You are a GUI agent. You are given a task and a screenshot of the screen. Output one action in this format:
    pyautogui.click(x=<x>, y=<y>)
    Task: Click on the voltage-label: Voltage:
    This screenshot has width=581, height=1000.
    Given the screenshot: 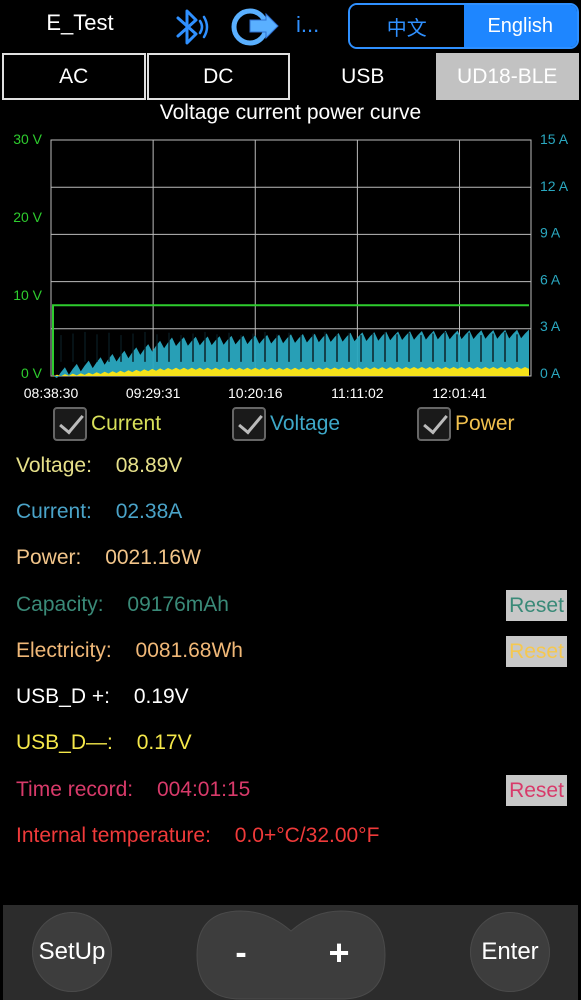 What is the action you would take?
    pyautogui.click(x=54, y=465)
    